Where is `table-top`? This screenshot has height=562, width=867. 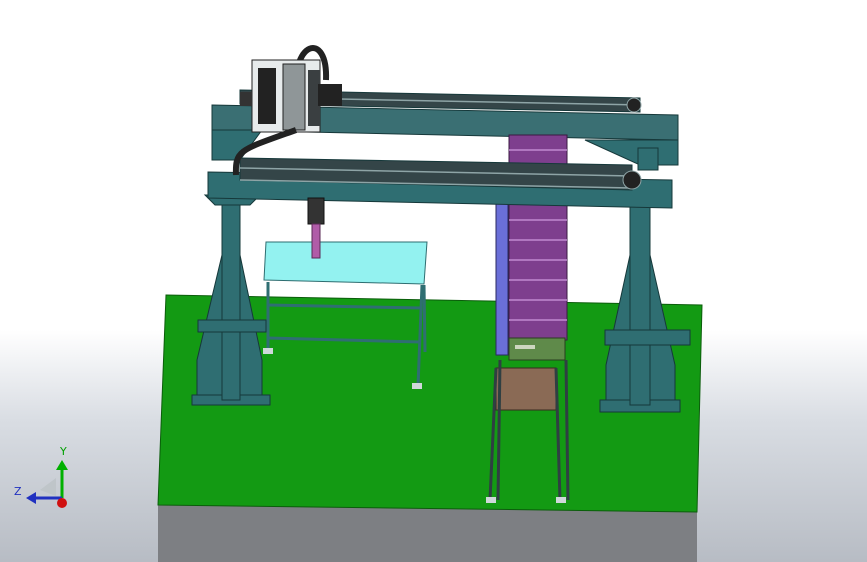
table-top is located at coordinates (345, 263).